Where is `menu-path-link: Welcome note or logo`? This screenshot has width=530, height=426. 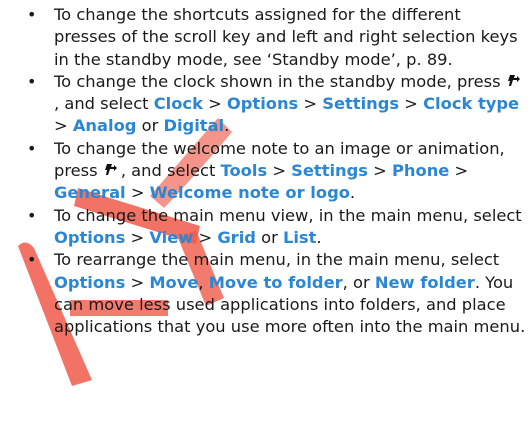
menu-path-link: Welcome note or logo is located at coordinates (250, 192).